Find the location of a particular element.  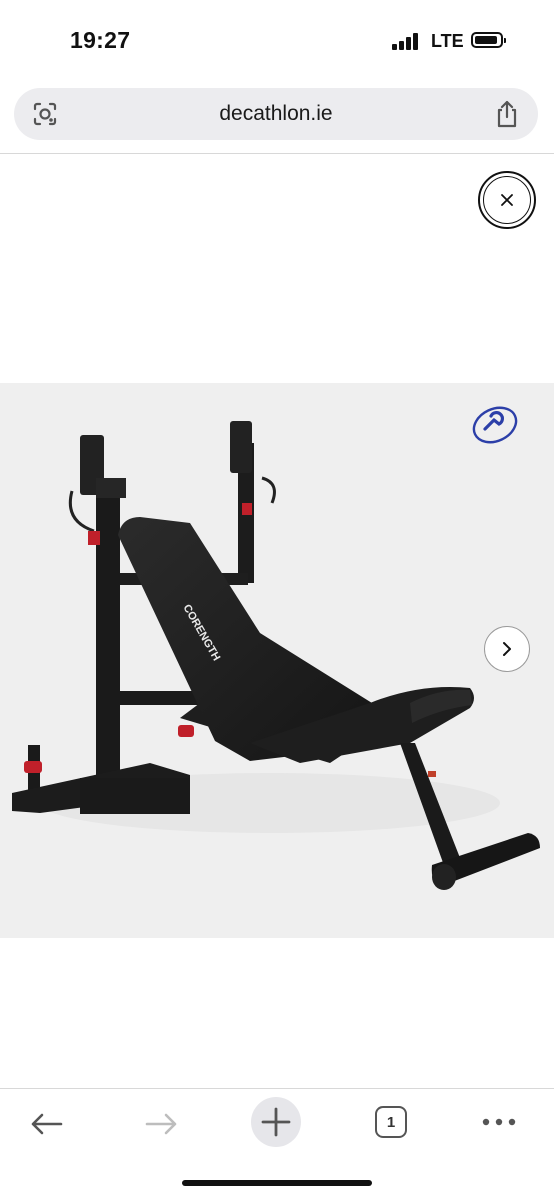

status-bar: 19:27 LTE is located at coordinates (277, 40).